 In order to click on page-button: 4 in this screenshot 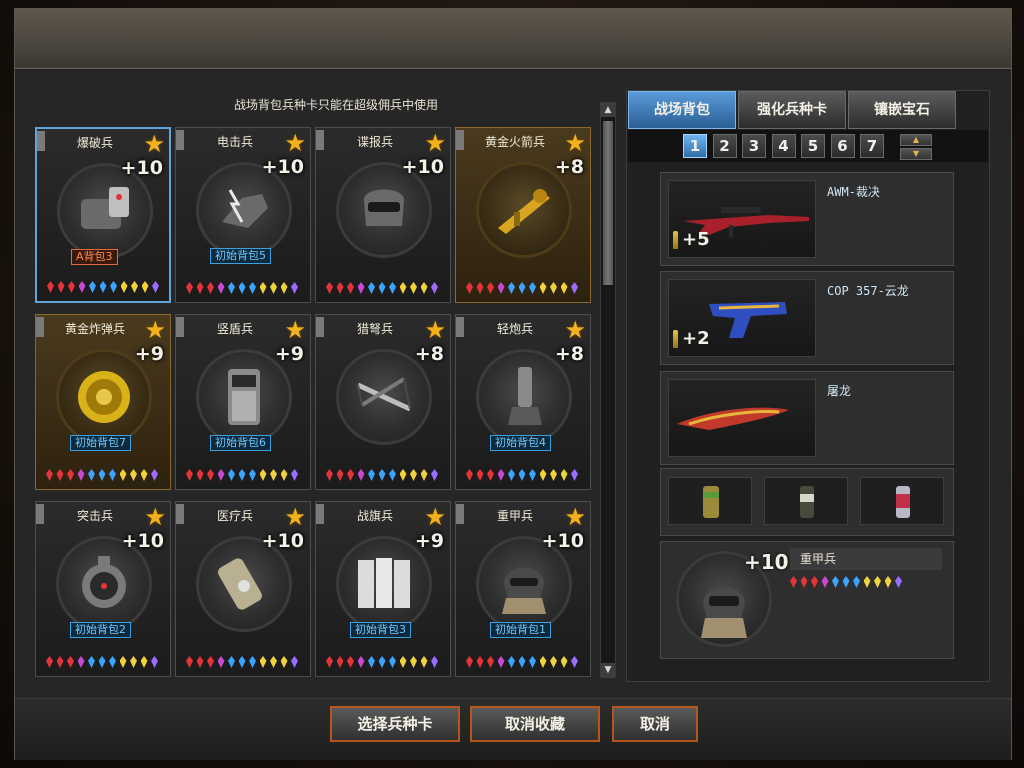, I will do `click(783, 146)`.